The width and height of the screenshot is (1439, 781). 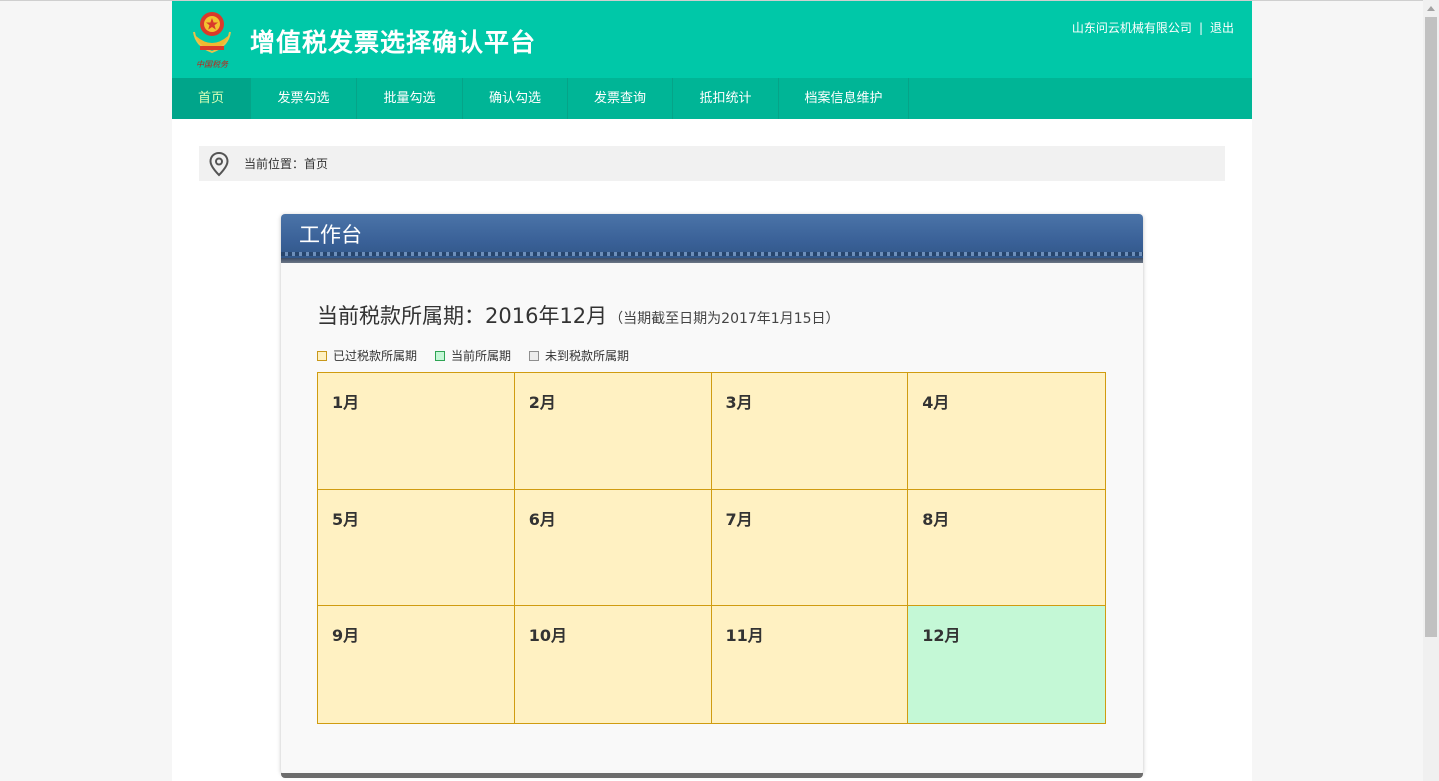 I want to click on legend-current-label: 当前所属期, so click(x=481, y=356).